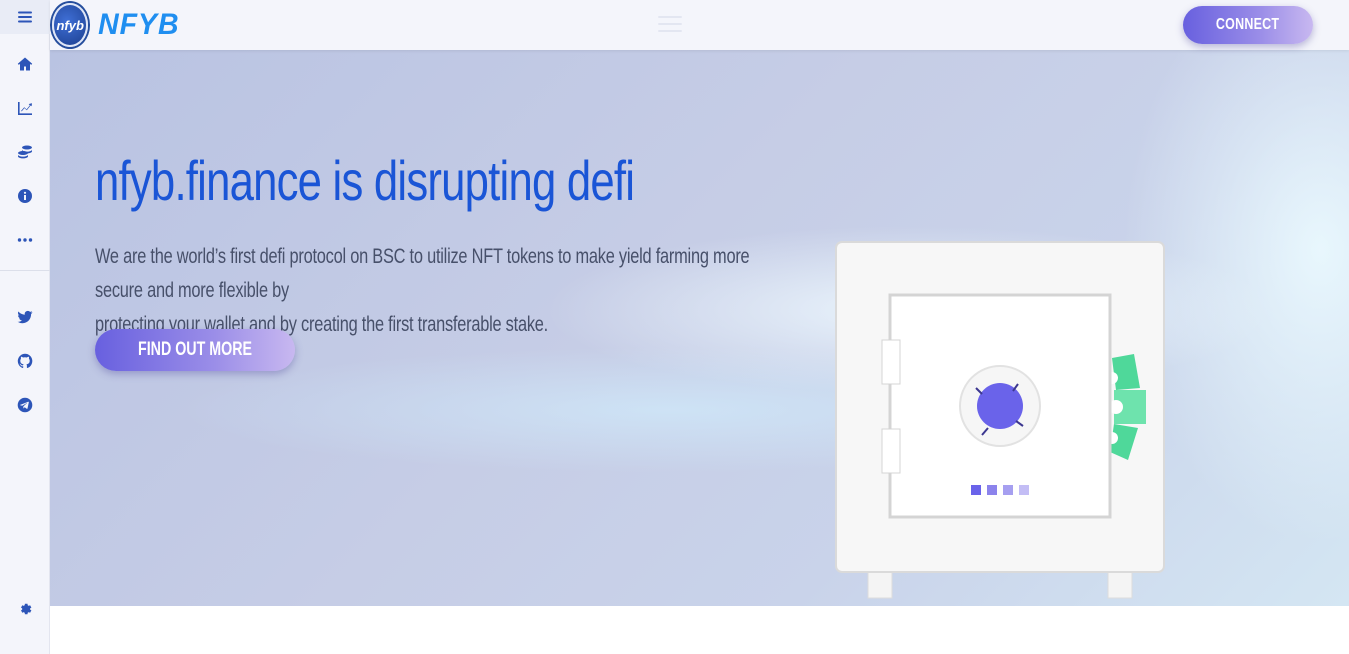 The height and width of the screenshot is (654, 1349). I want to click on connect-button-label: CONNECT, so click(1248, 24).